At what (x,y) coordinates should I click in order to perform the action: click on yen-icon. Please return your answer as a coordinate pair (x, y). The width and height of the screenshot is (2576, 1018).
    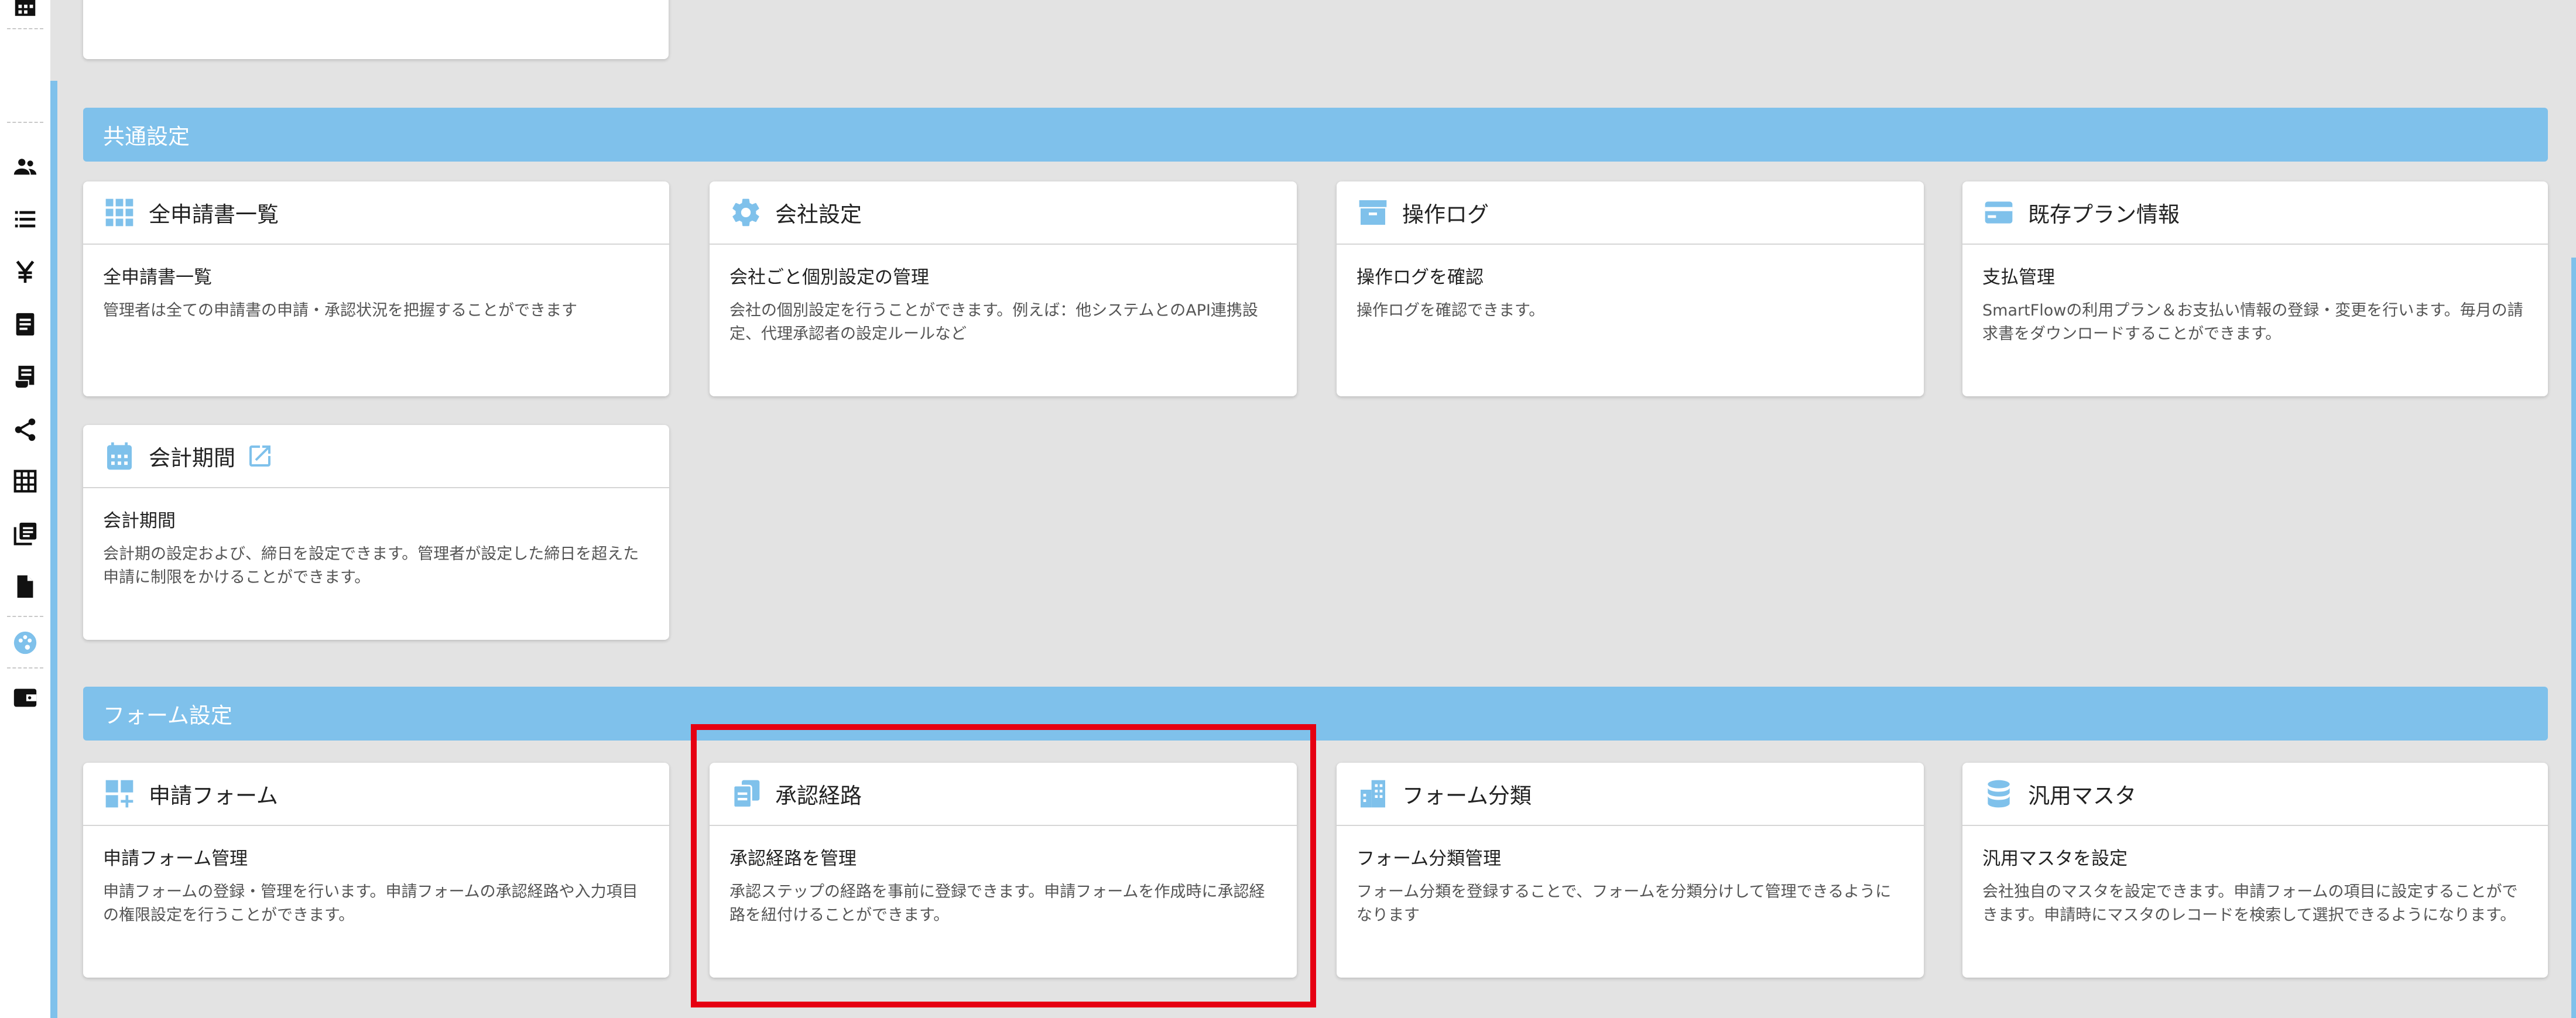
    Looking at the image, I should click on (25, 271).